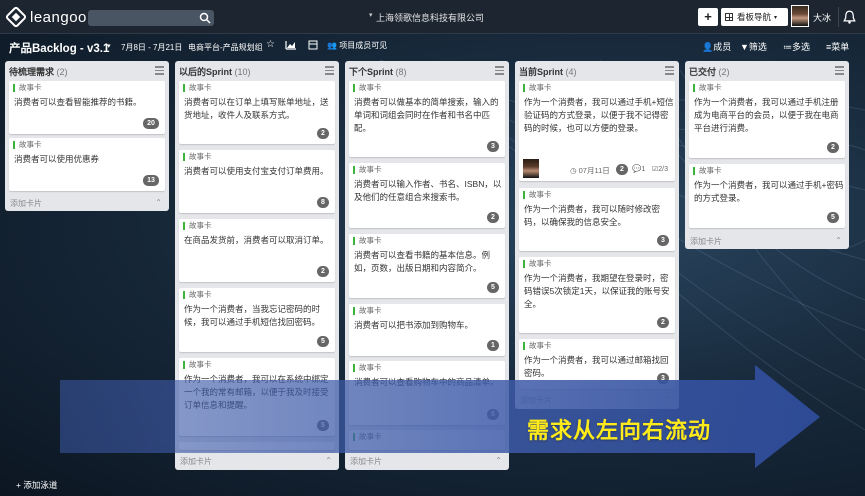  Describe the element at coordinates (291, 45) in the screenshot. I see `chart-icon` at that location.